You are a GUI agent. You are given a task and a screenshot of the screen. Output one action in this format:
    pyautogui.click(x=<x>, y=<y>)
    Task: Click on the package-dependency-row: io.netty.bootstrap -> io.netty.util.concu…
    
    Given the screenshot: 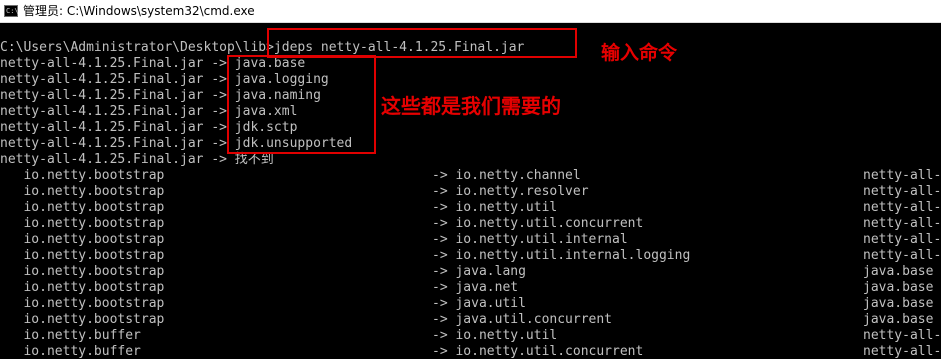 What is the action you would take?
    pyautogui.click(x=470, y=224)
    